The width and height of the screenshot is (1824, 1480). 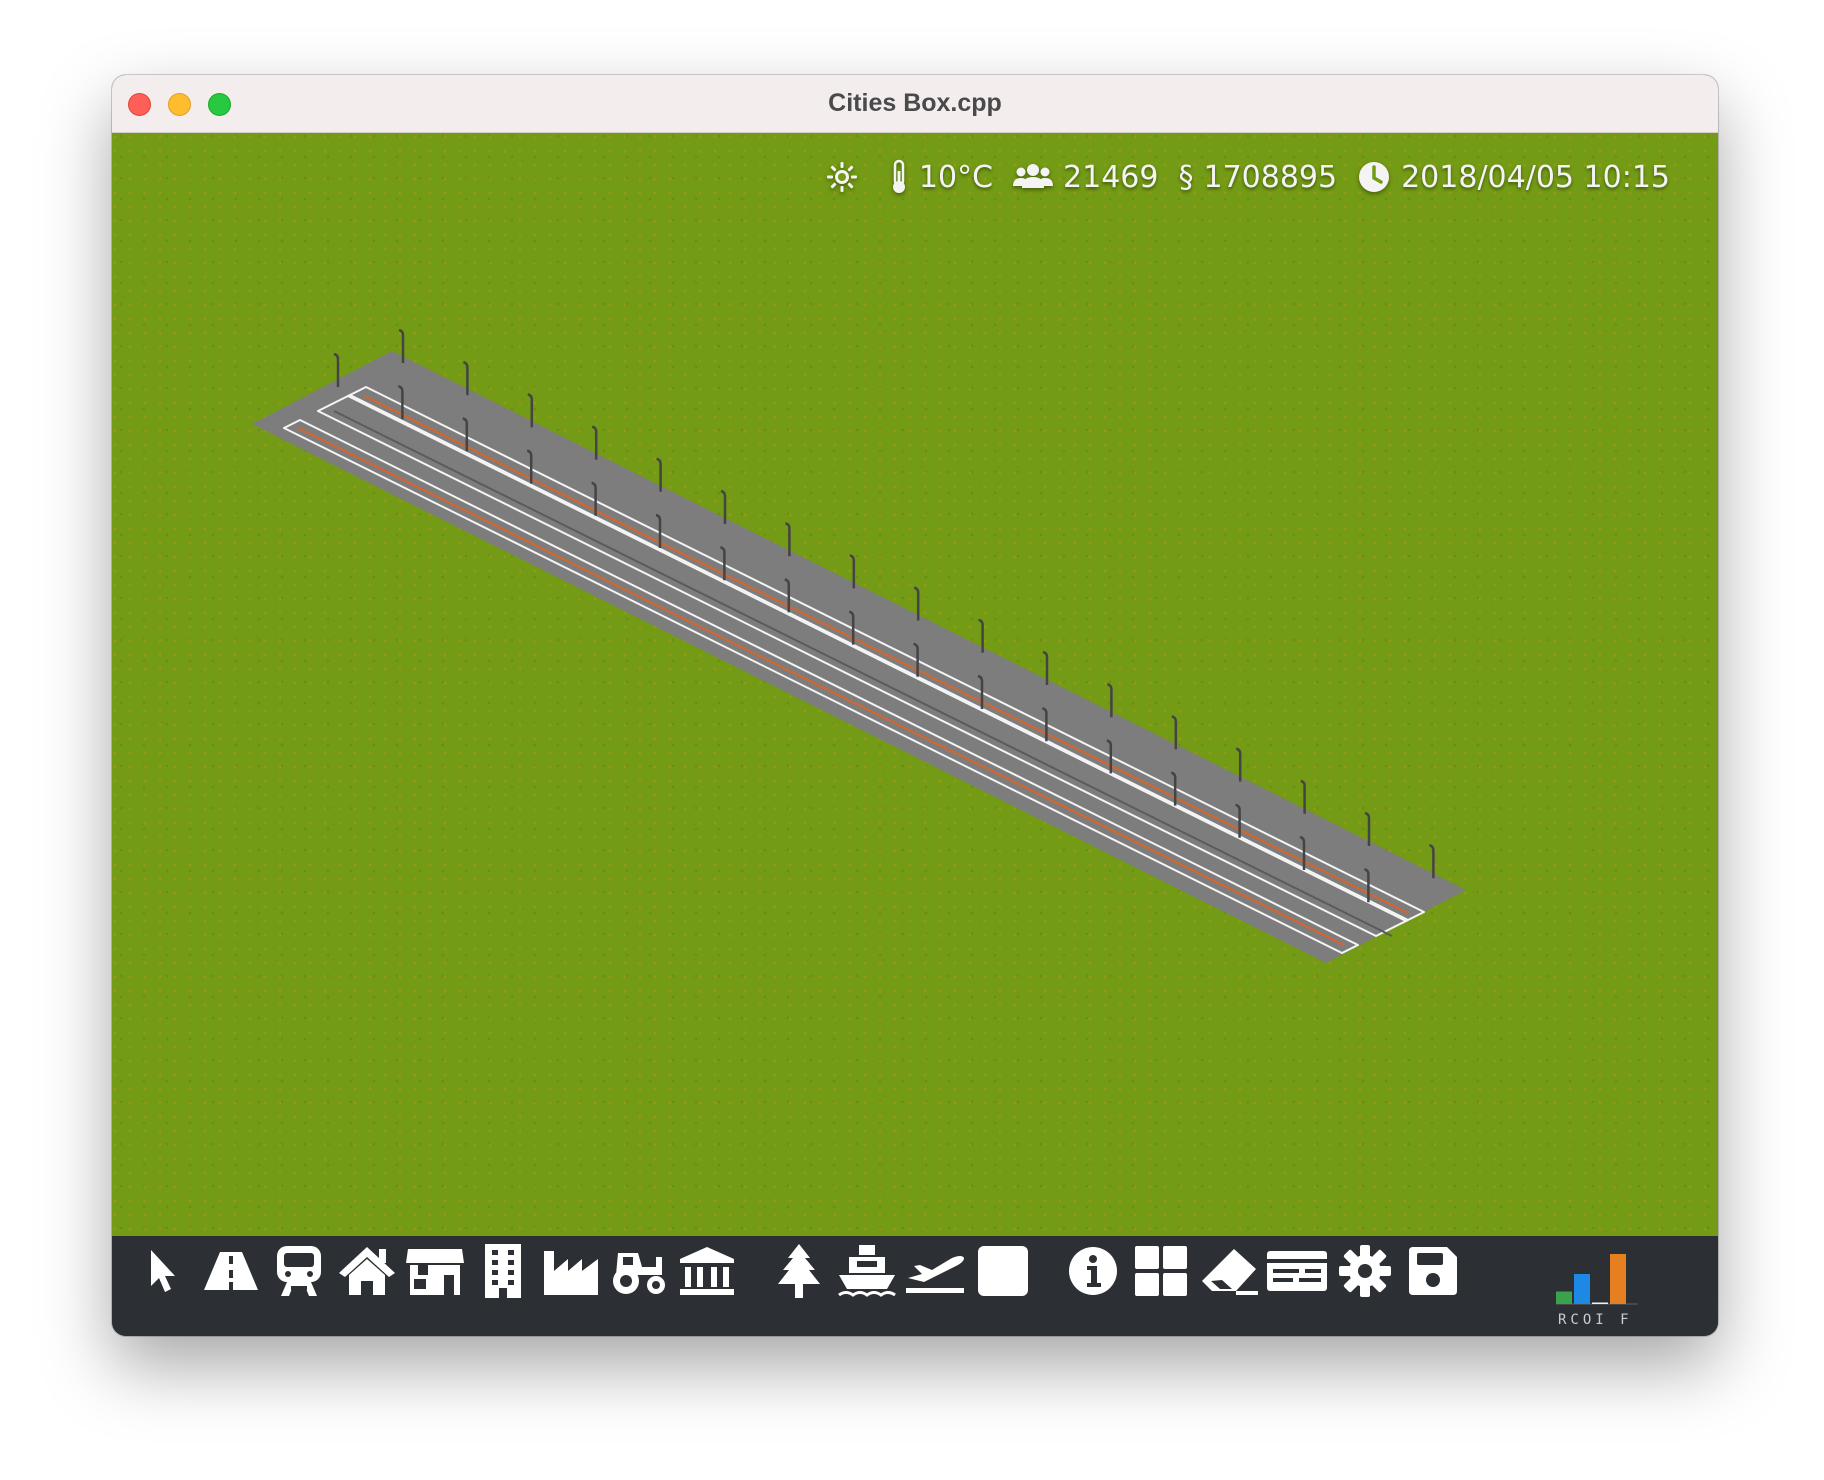 I want to click on park-tool-button, so click(x=799, y=1271).